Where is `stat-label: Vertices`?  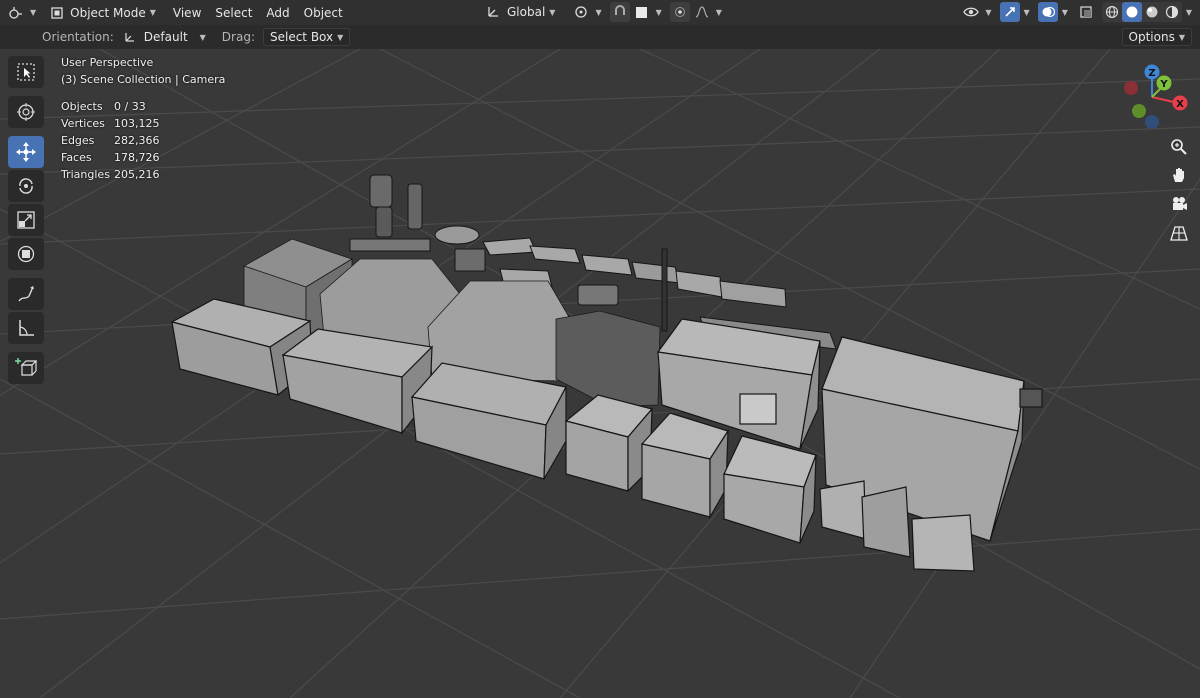
stat-label: Vertices is located at coordinates (83, 123).